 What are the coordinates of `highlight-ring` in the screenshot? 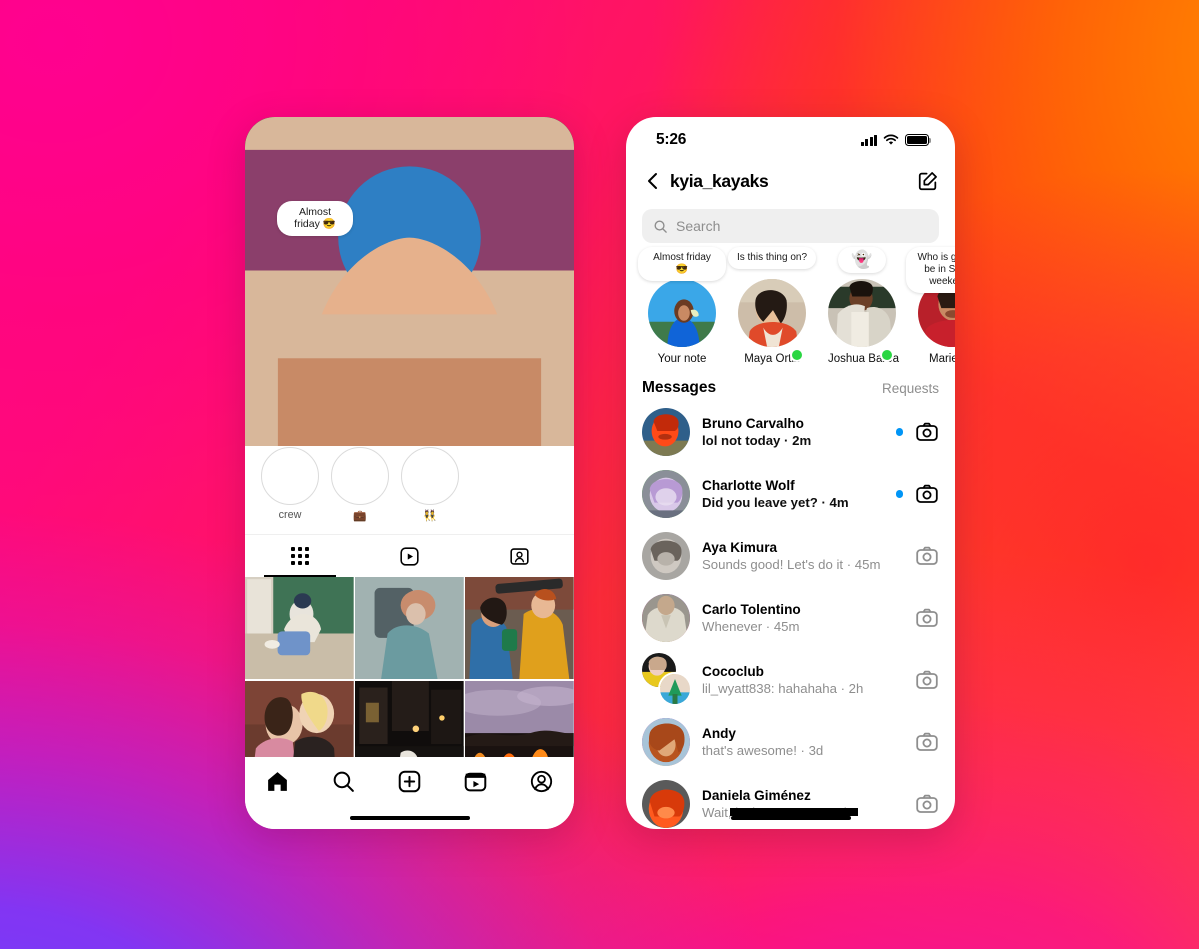 It's located at (409, 311).